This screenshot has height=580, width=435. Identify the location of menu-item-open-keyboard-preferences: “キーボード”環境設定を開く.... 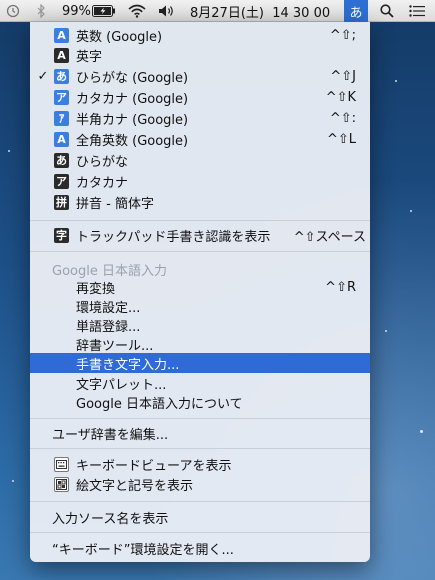
(200, 548).